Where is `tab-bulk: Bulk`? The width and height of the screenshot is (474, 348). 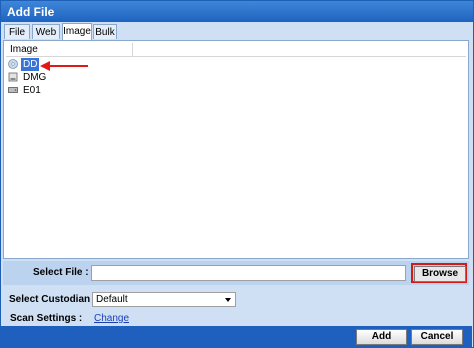 tab-bulk: Bulk is located at coordinates (105, 31).